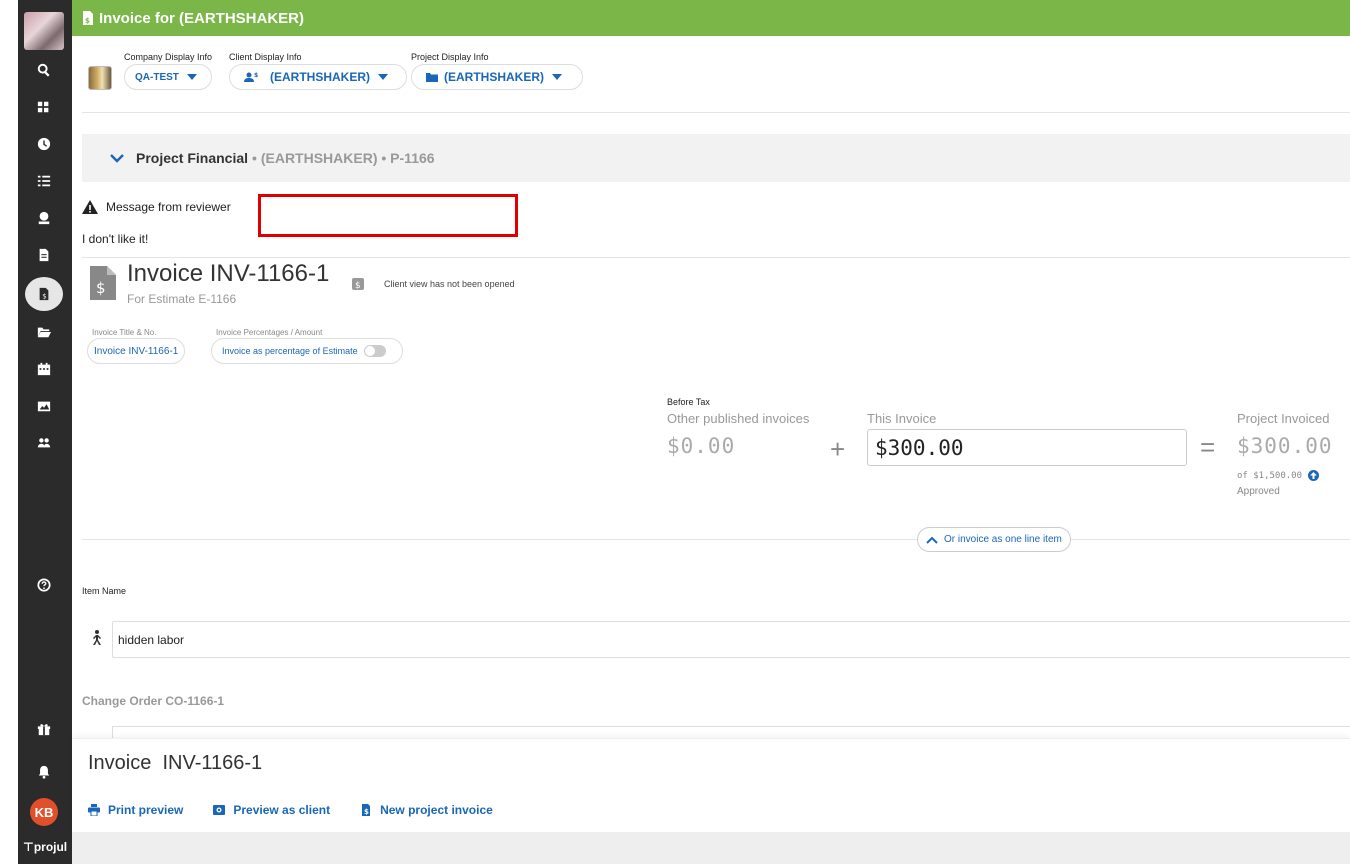  I want to click on page-title: Invoice for (EARTHSHAKER), so click(202, 18).